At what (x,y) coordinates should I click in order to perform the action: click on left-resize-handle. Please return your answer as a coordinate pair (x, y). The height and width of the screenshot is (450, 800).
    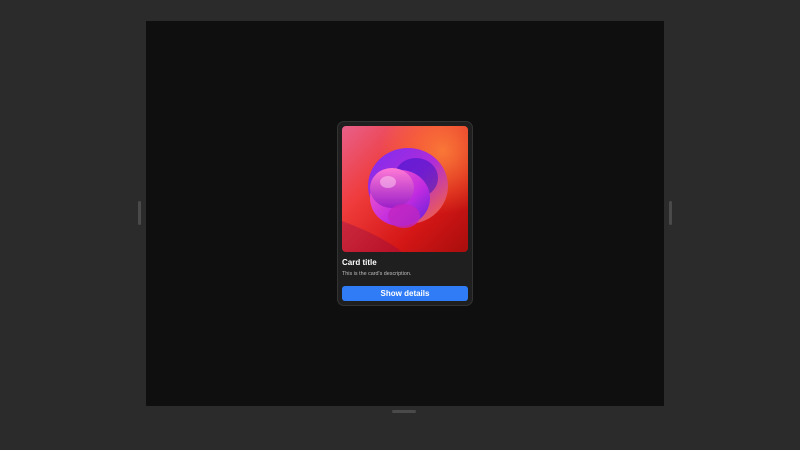
    Looking at the image, I should click on (139, 213).